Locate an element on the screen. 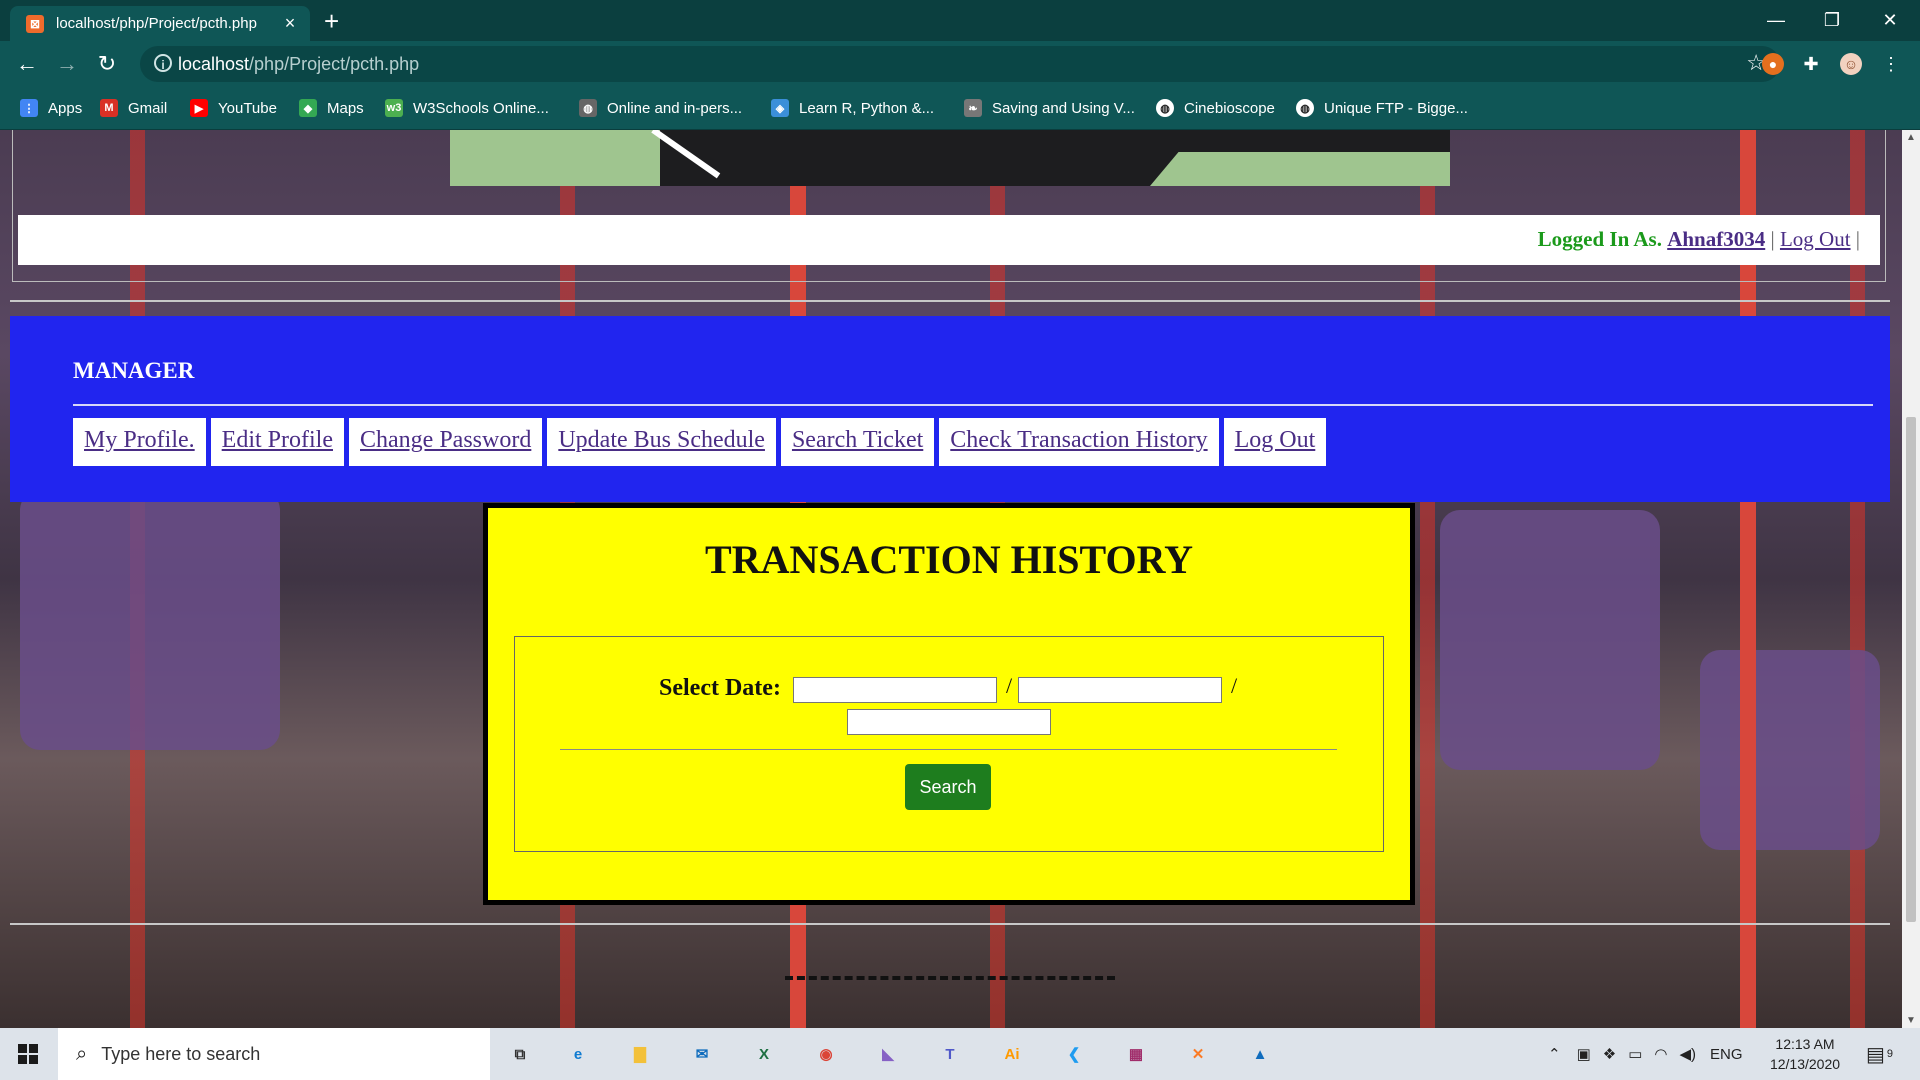 Image resolution: width=1920 pixels, height=1080 pixels. header-banner-image is located at coordinates (950, 158).